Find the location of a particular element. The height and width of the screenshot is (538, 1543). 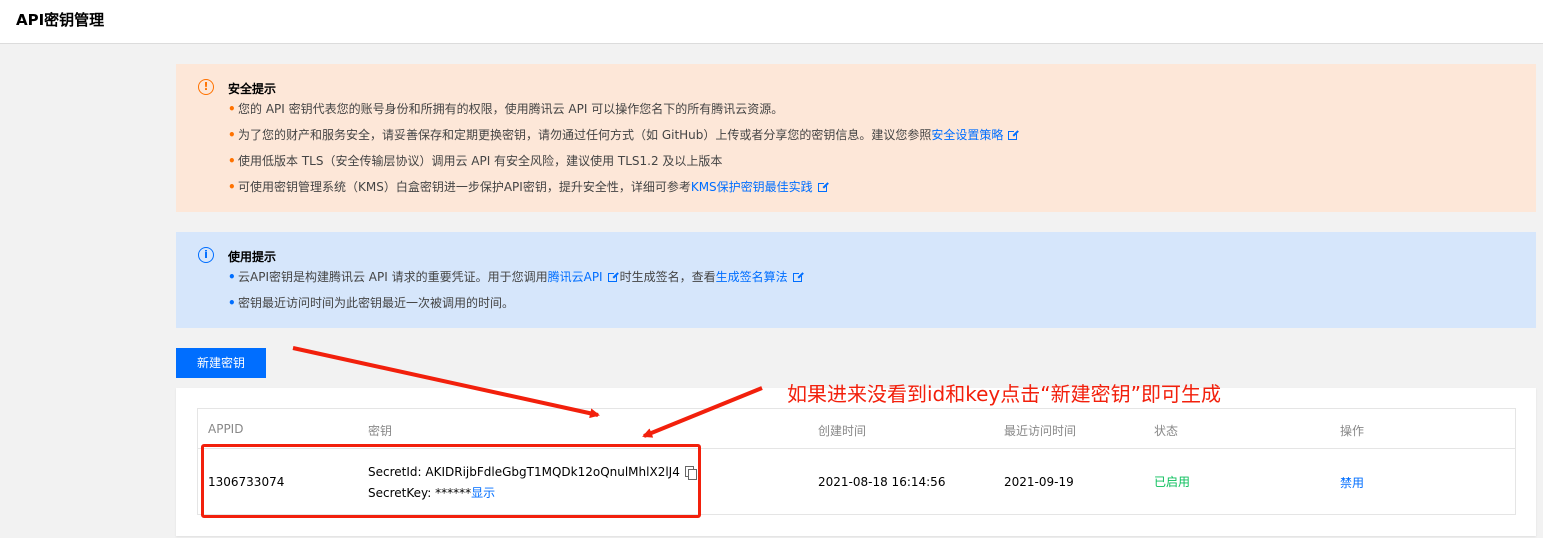

column-header-created: 创建时间 is located at coordinates (842, 431).